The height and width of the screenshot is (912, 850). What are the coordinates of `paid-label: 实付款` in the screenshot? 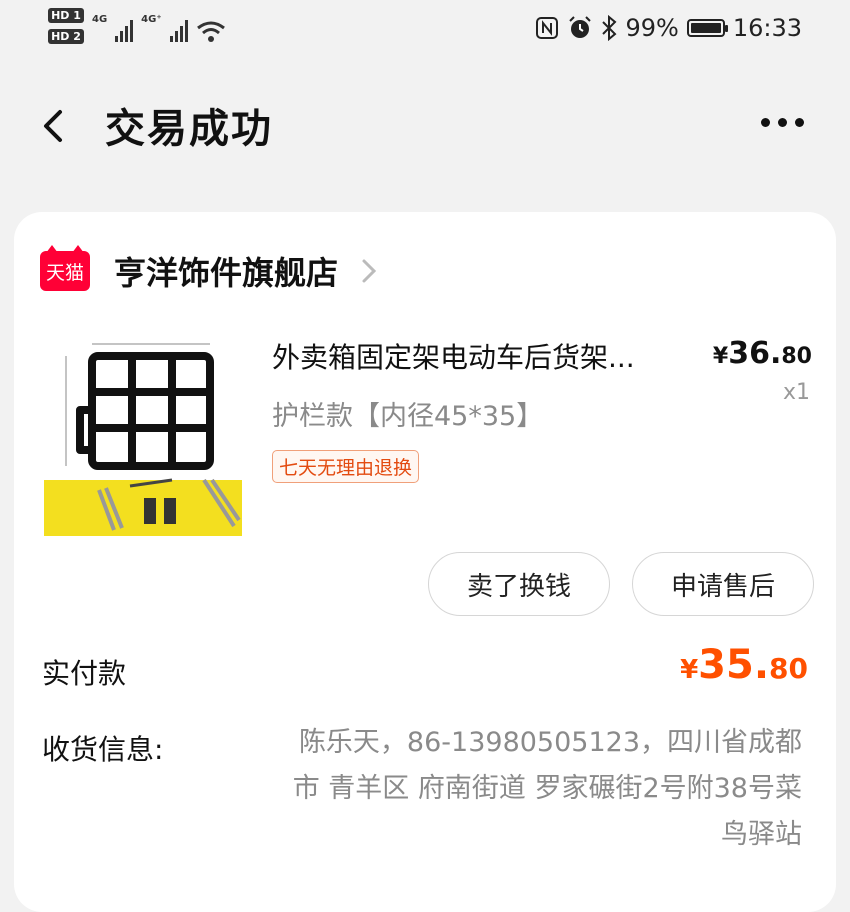 It's located at (84, 673).